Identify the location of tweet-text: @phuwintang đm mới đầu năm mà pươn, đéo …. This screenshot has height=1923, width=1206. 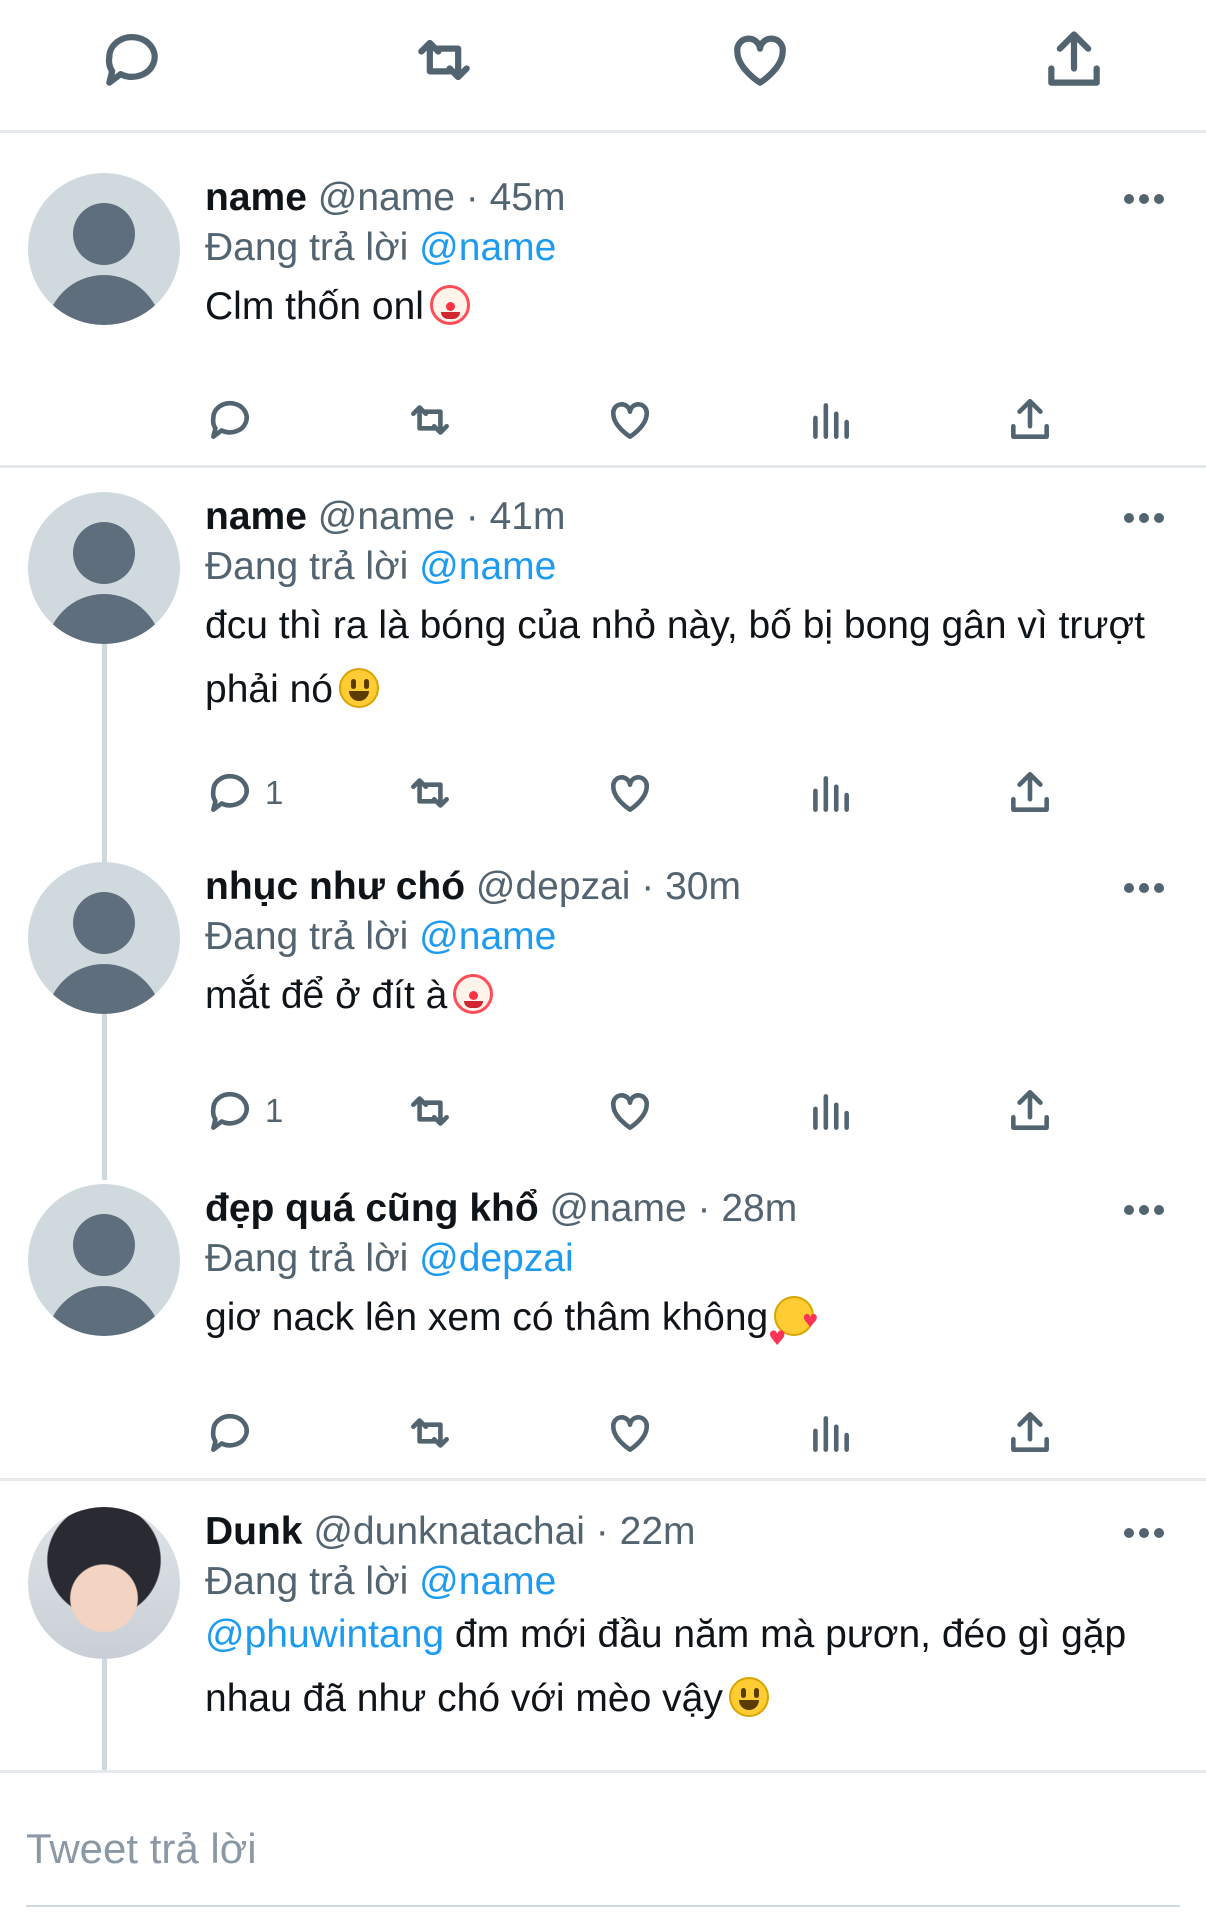
(666, 1666).